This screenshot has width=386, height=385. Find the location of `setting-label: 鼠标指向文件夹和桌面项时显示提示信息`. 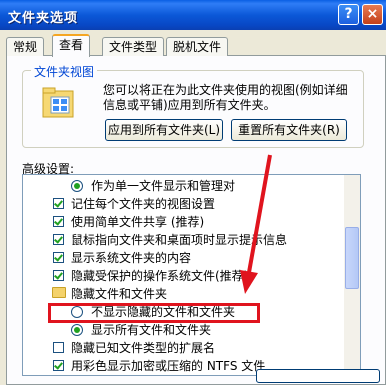

setting-label: 鼠标指向文件夹和桌面项时显示提示信息 is located at coordinates (179, 240).